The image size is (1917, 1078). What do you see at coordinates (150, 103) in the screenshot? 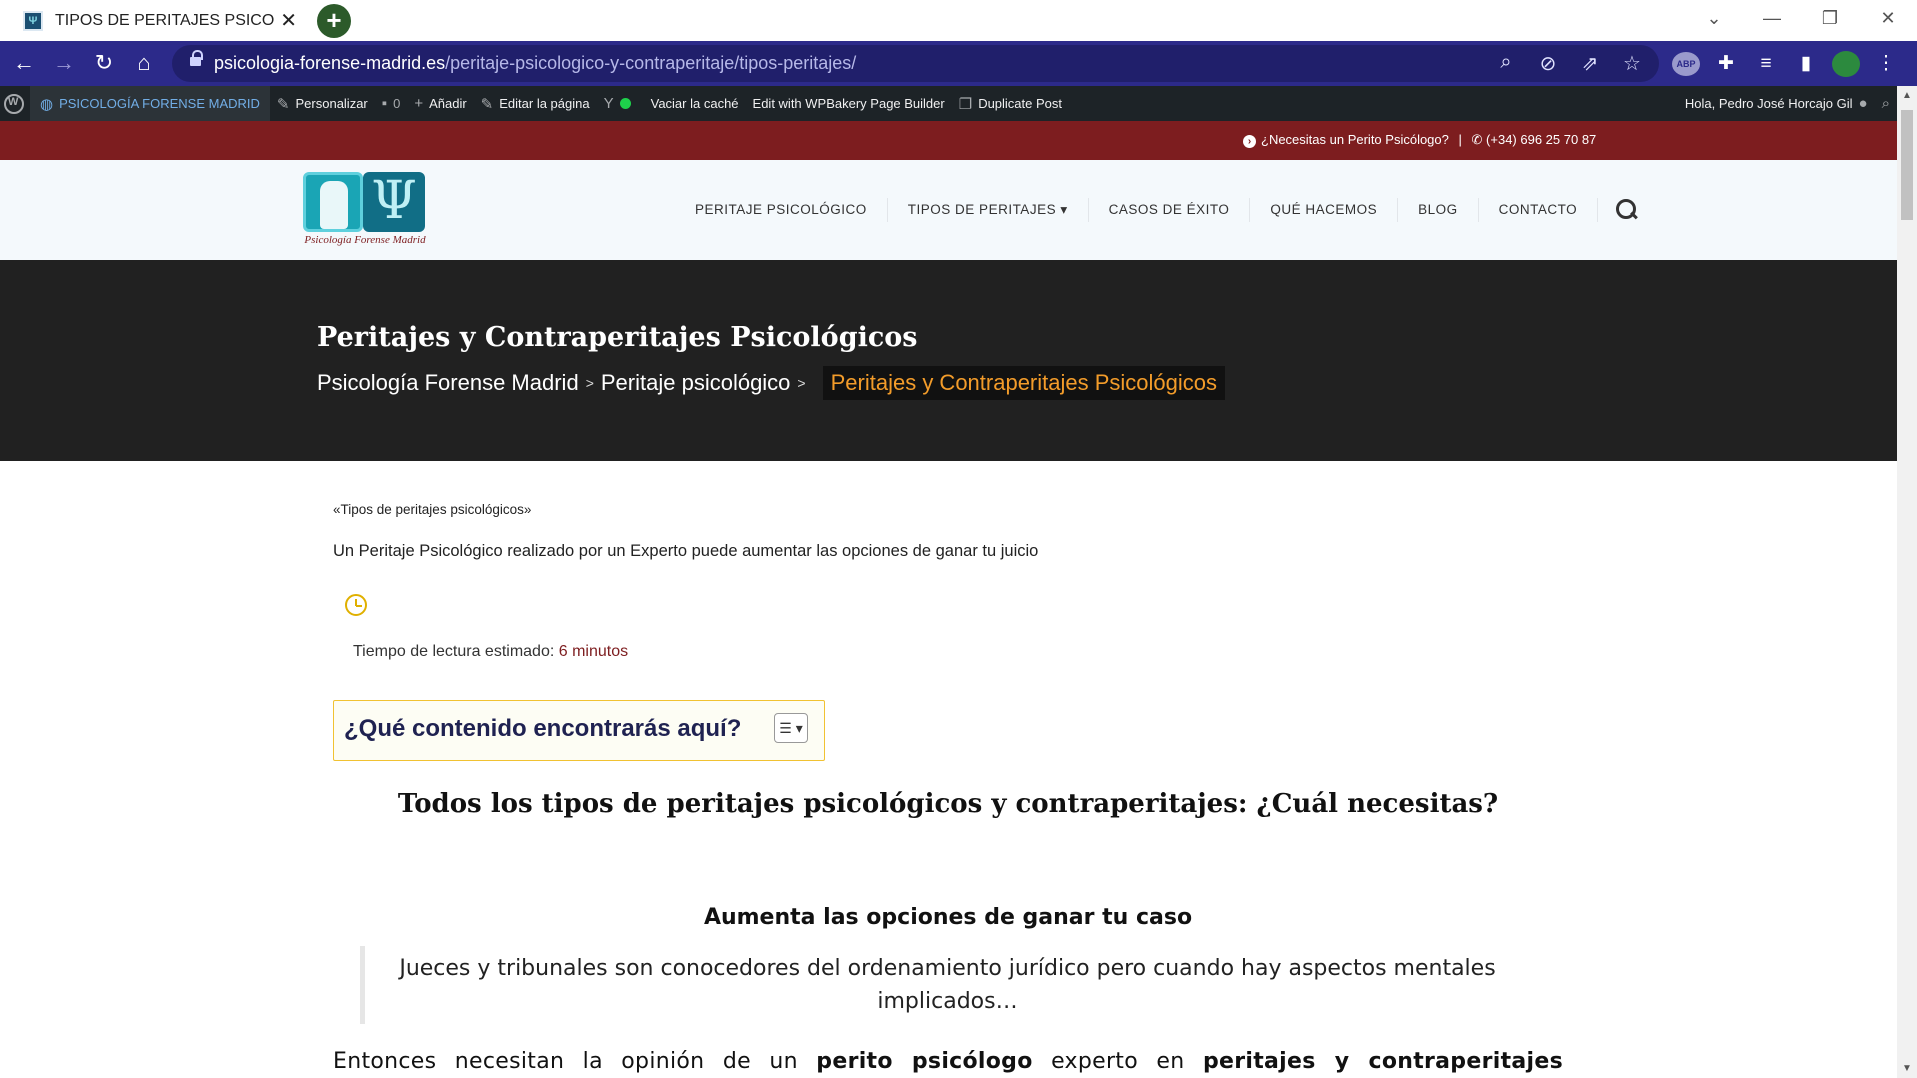
I see `admin-site-link: ◍ PSICOLOGÍA FORENSE MADRID` at bounding box center [150, 103].